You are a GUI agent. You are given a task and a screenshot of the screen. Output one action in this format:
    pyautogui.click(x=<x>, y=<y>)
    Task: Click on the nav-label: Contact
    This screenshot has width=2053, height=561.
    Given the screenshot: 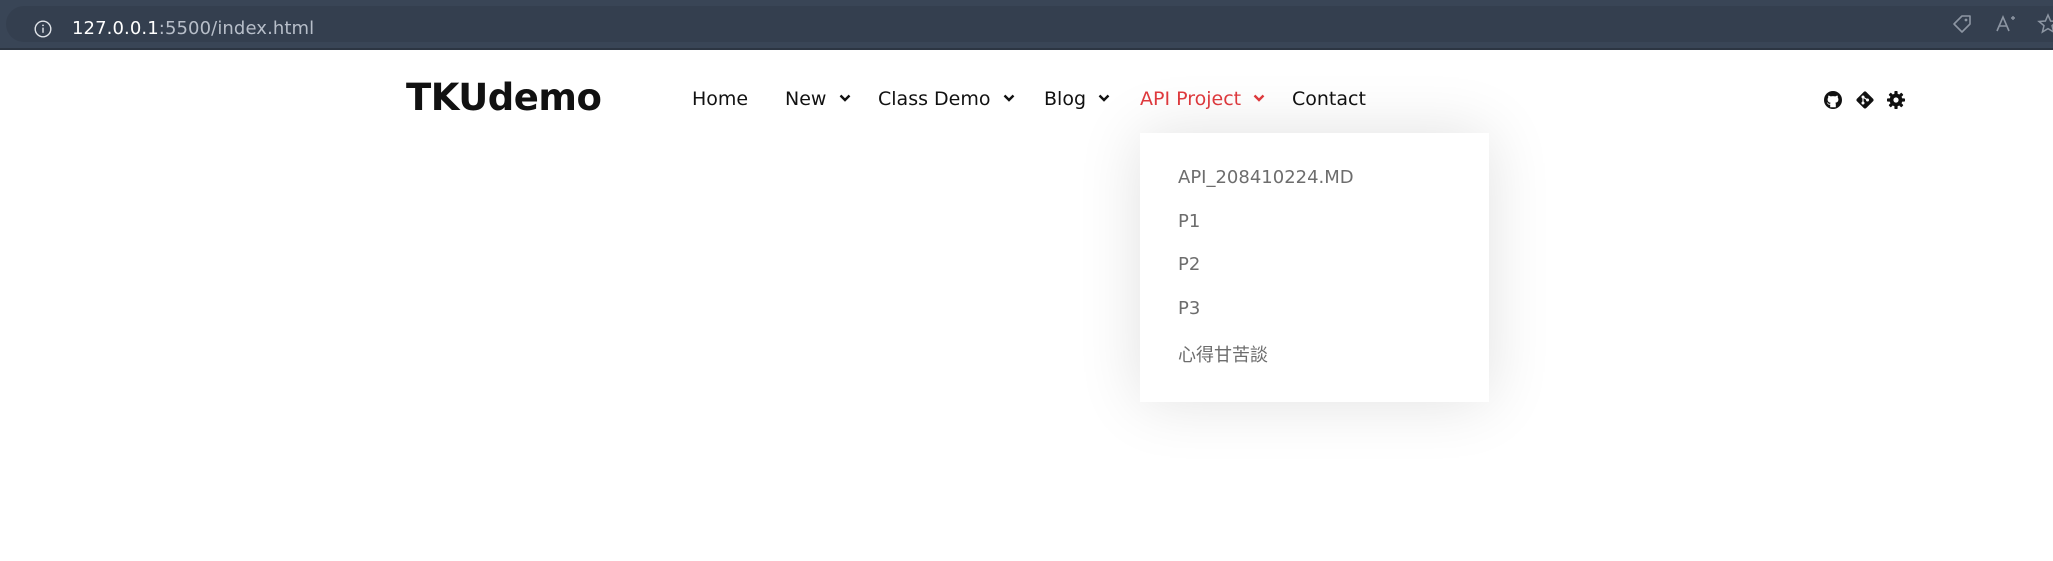 What is the action you would take?
    pyautogui.click(x=1329, y=99)
    